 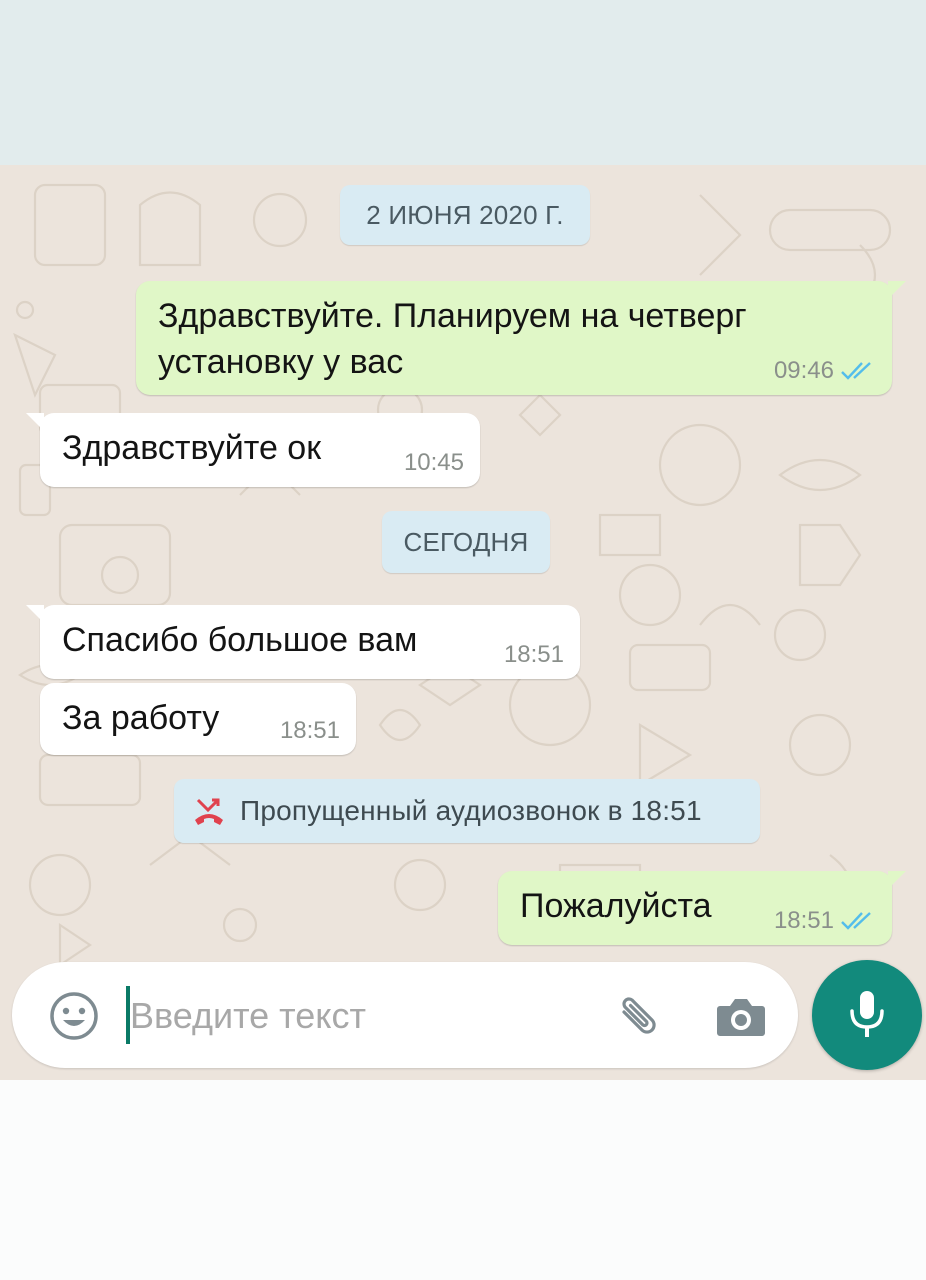 What do you see at coordinates (803, 370) in the screenshot?
I see `message-time: 09:46` at bounding box center [803, 370].